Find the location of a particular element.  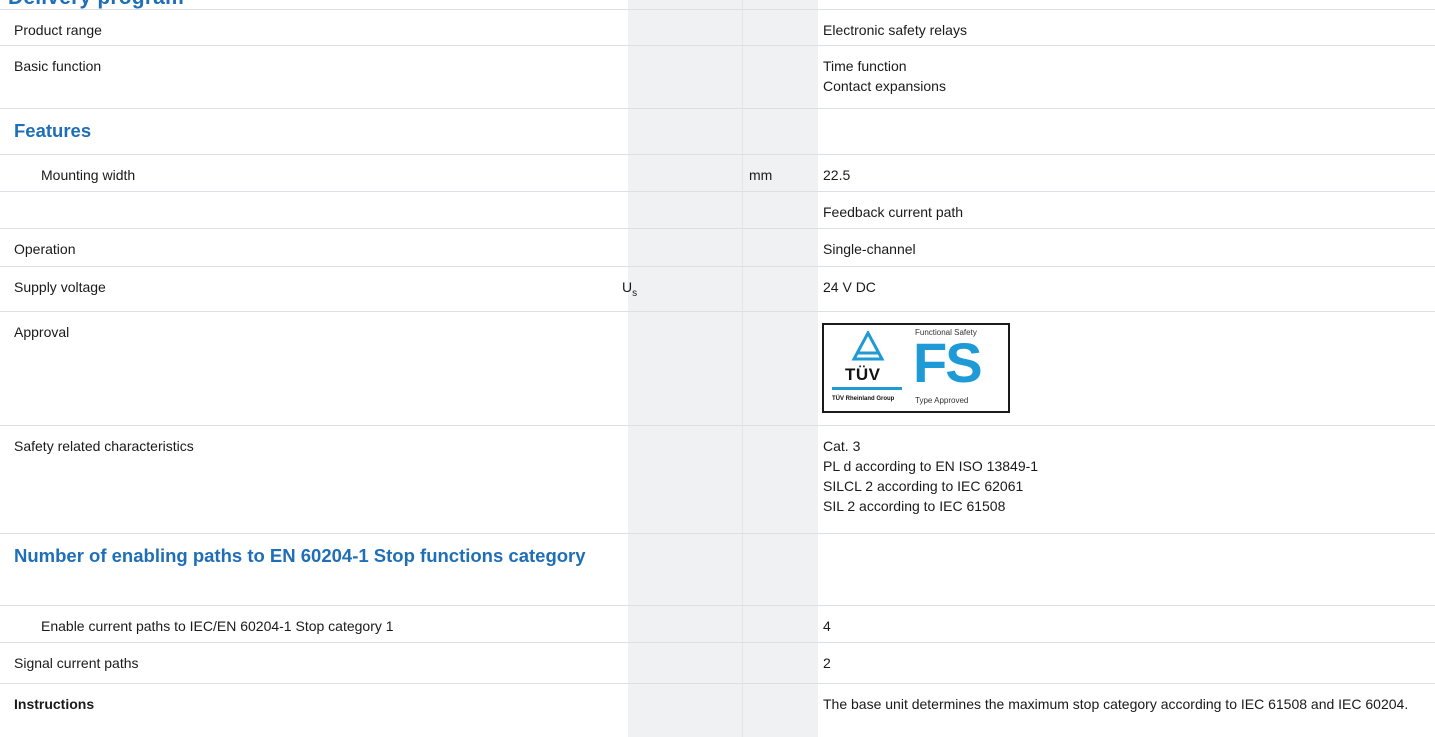

row-symbol: Us is located at coordinates (629, 288).